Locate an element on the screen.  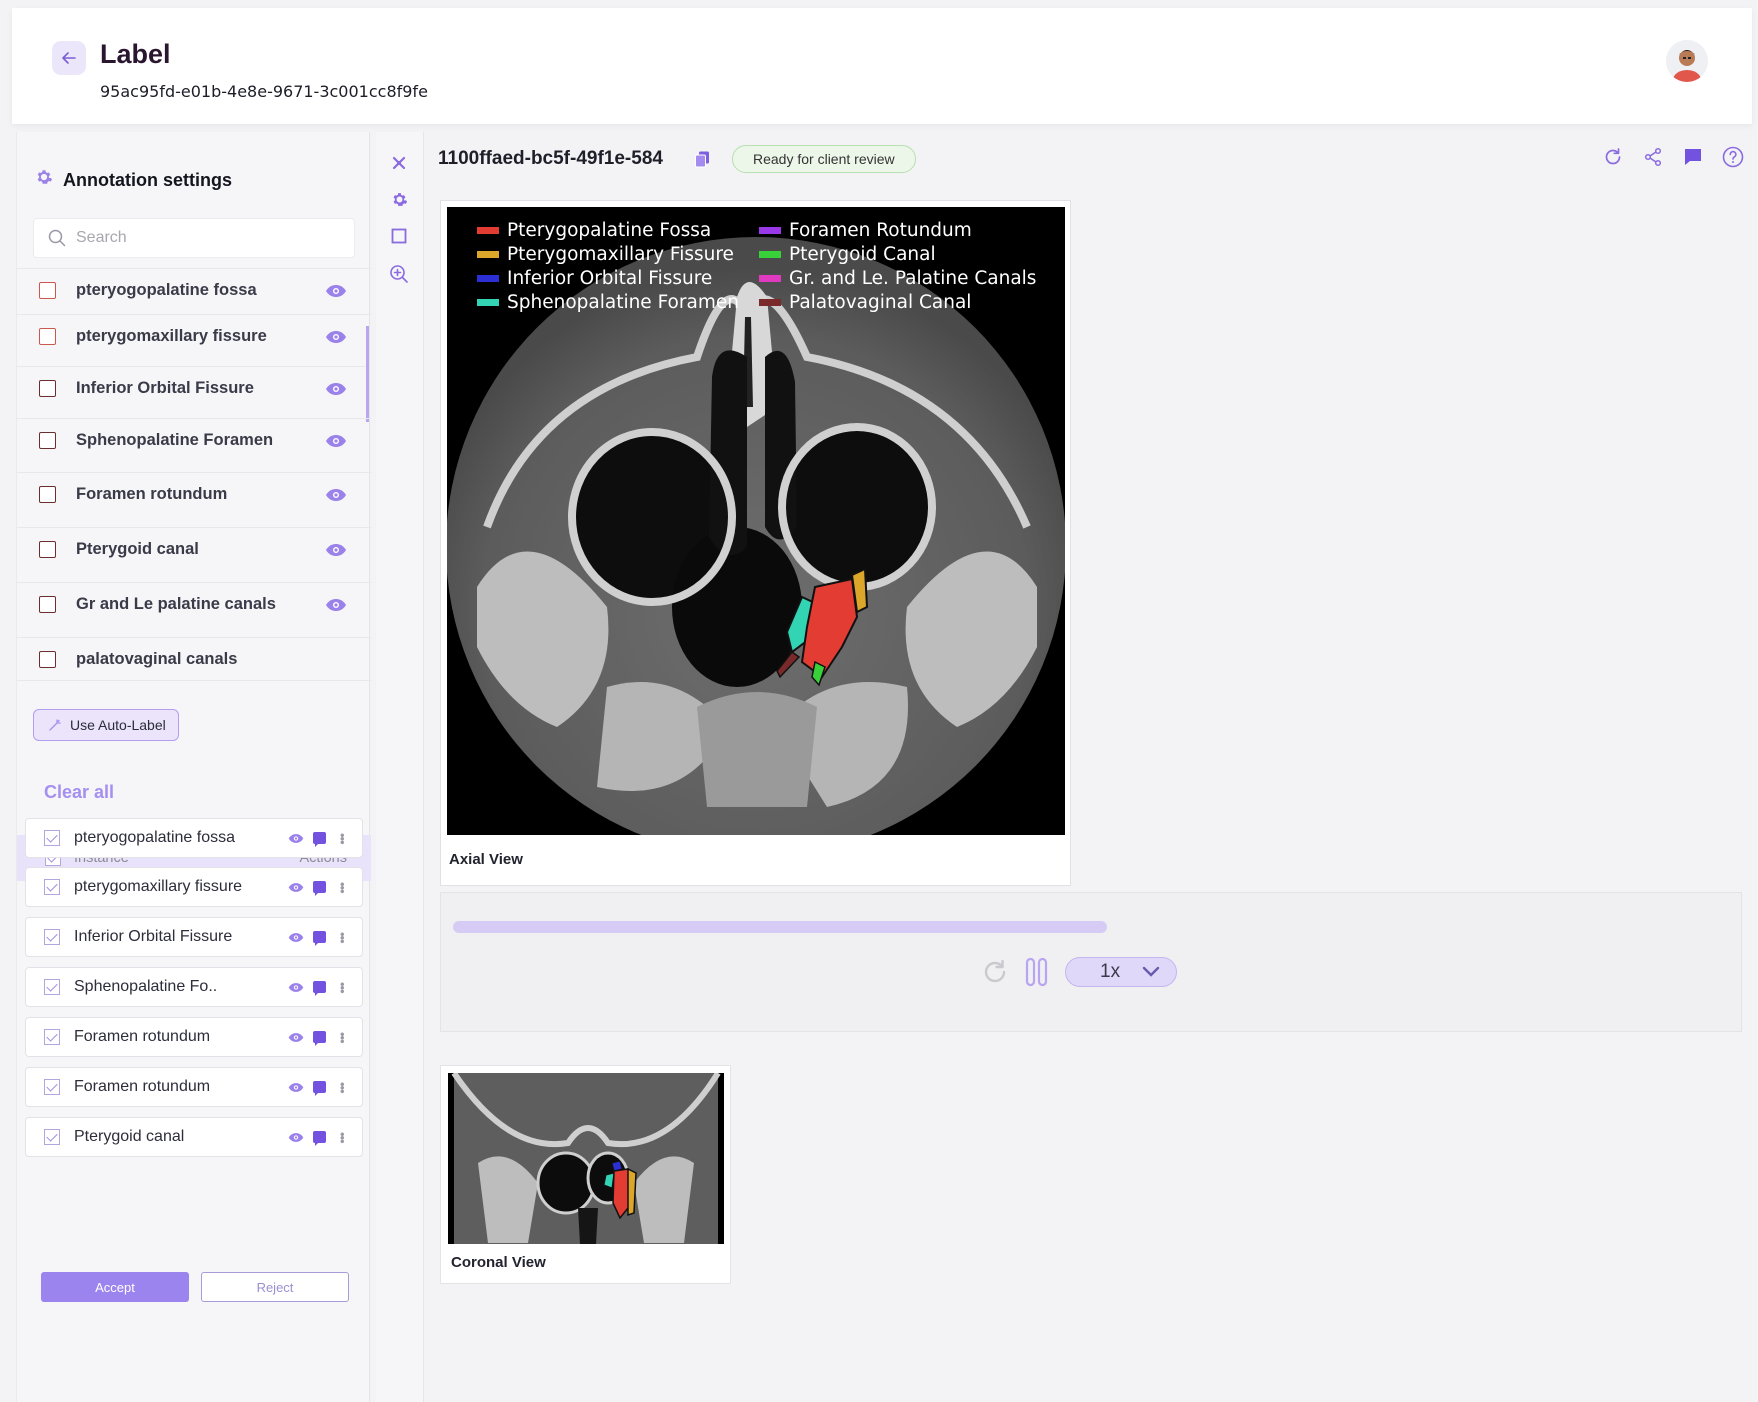
instance-row: Pterygoid canal ••• is located at coordinates (194, 1137).